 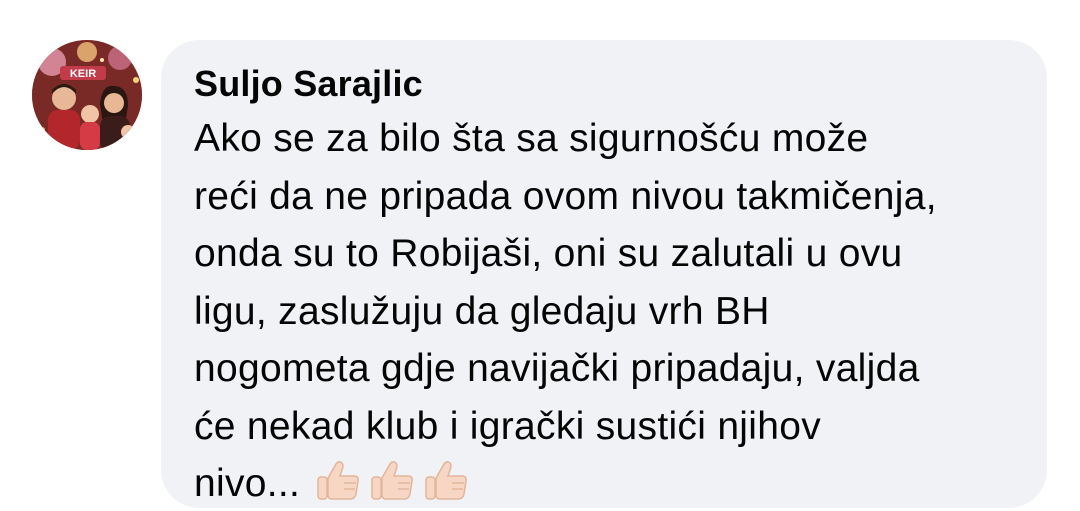 What do you see at coordinates (508, 426) in the screenshot?
I see `comment-line: će nekad klub i igrački sustići njihov` at bounding box center [508, 426].